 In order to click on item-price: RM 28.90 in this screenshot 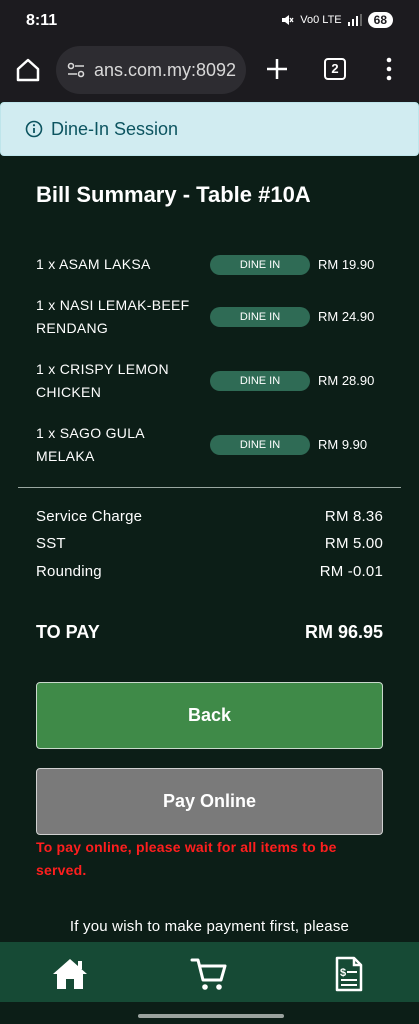, I will do `click(346, 380)`.